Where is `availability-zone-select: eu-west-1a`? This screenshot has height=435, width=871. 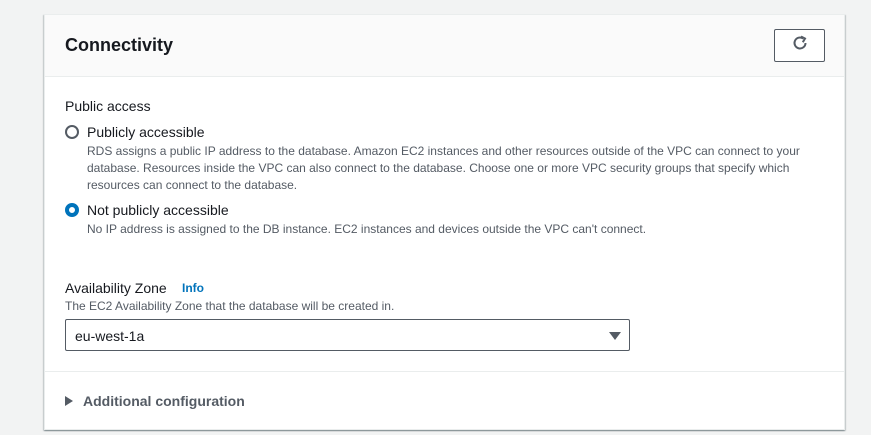 availability-zone-select: eu-west-1a is located at coordinates (347, 335).